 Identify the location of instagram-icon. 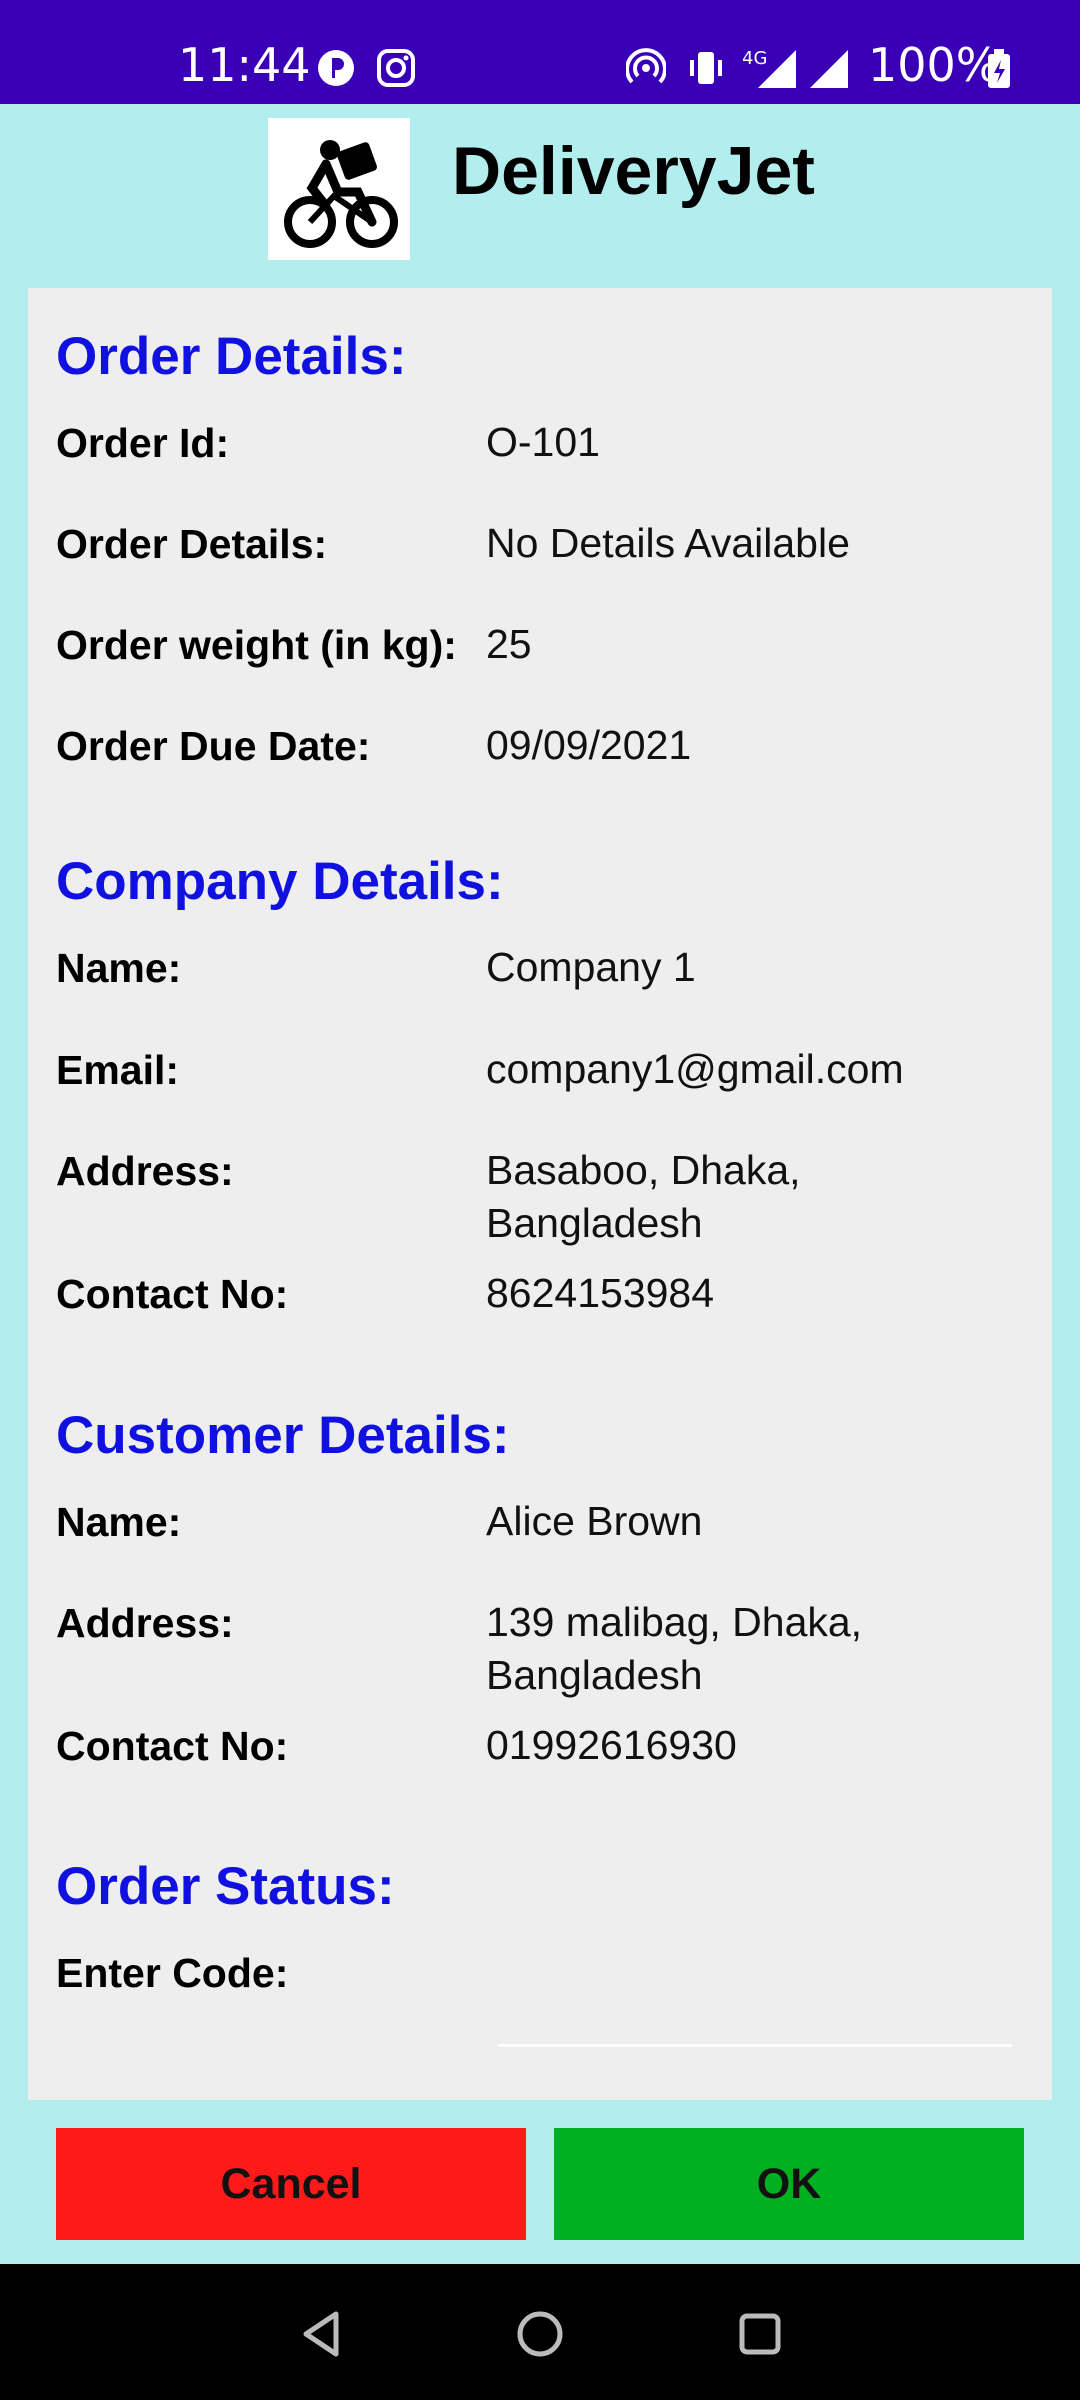
(396, 68).